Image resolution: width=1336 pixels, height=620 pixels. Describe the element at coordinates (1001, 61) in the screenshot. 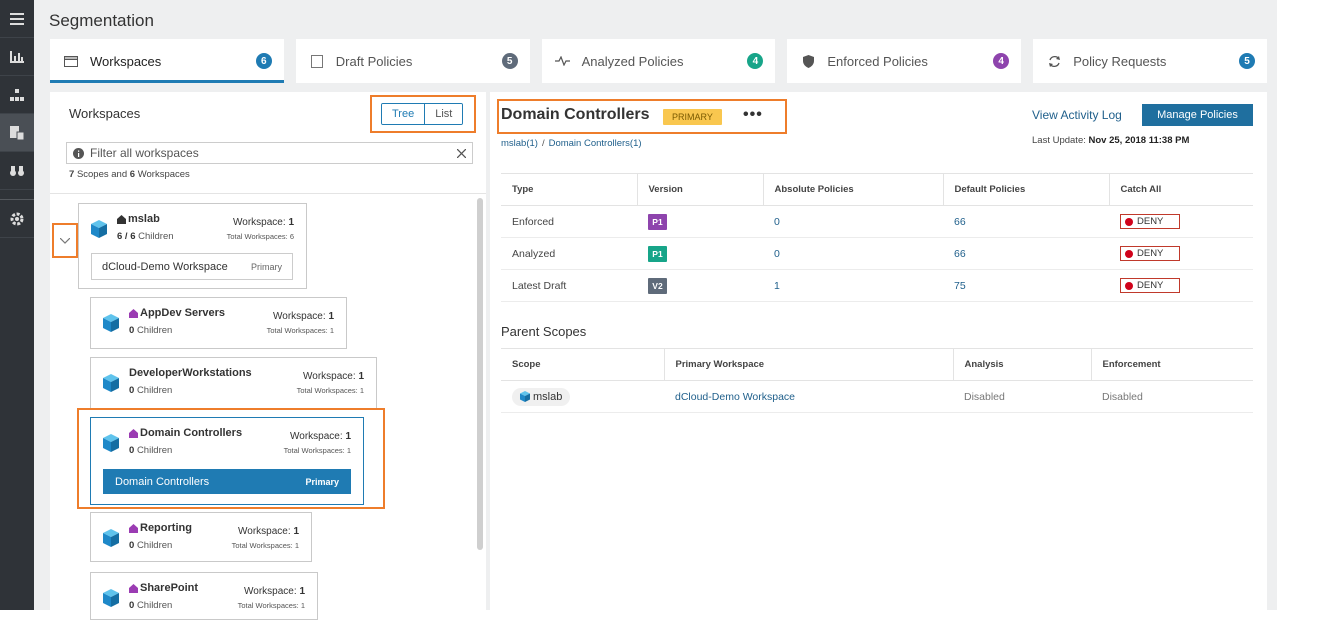

I see `count-badge: 4` at that location.